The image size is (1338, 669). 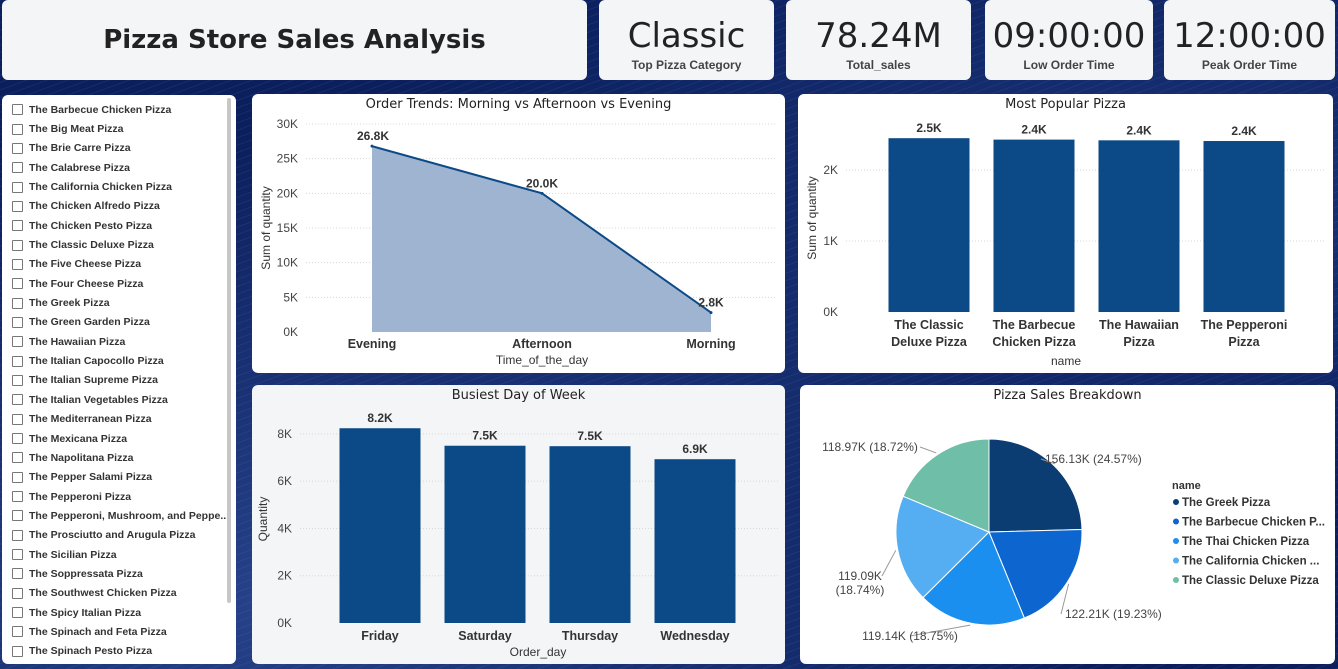 I want to click on slicer-item: The Spinach Pesto Pizza, so click(x=124, y=651).